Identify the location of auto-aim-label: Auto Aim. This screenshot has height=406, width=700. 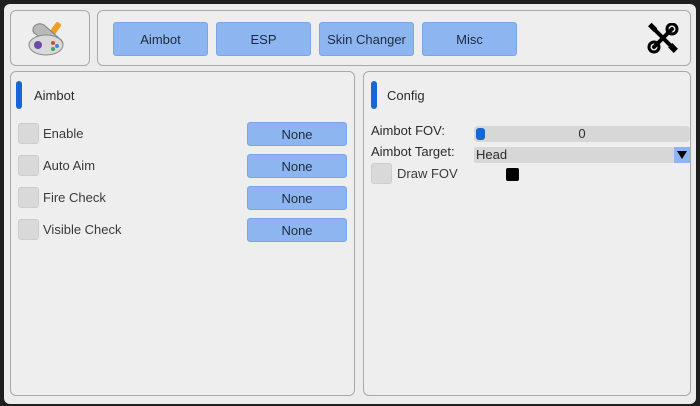
(69, 165).